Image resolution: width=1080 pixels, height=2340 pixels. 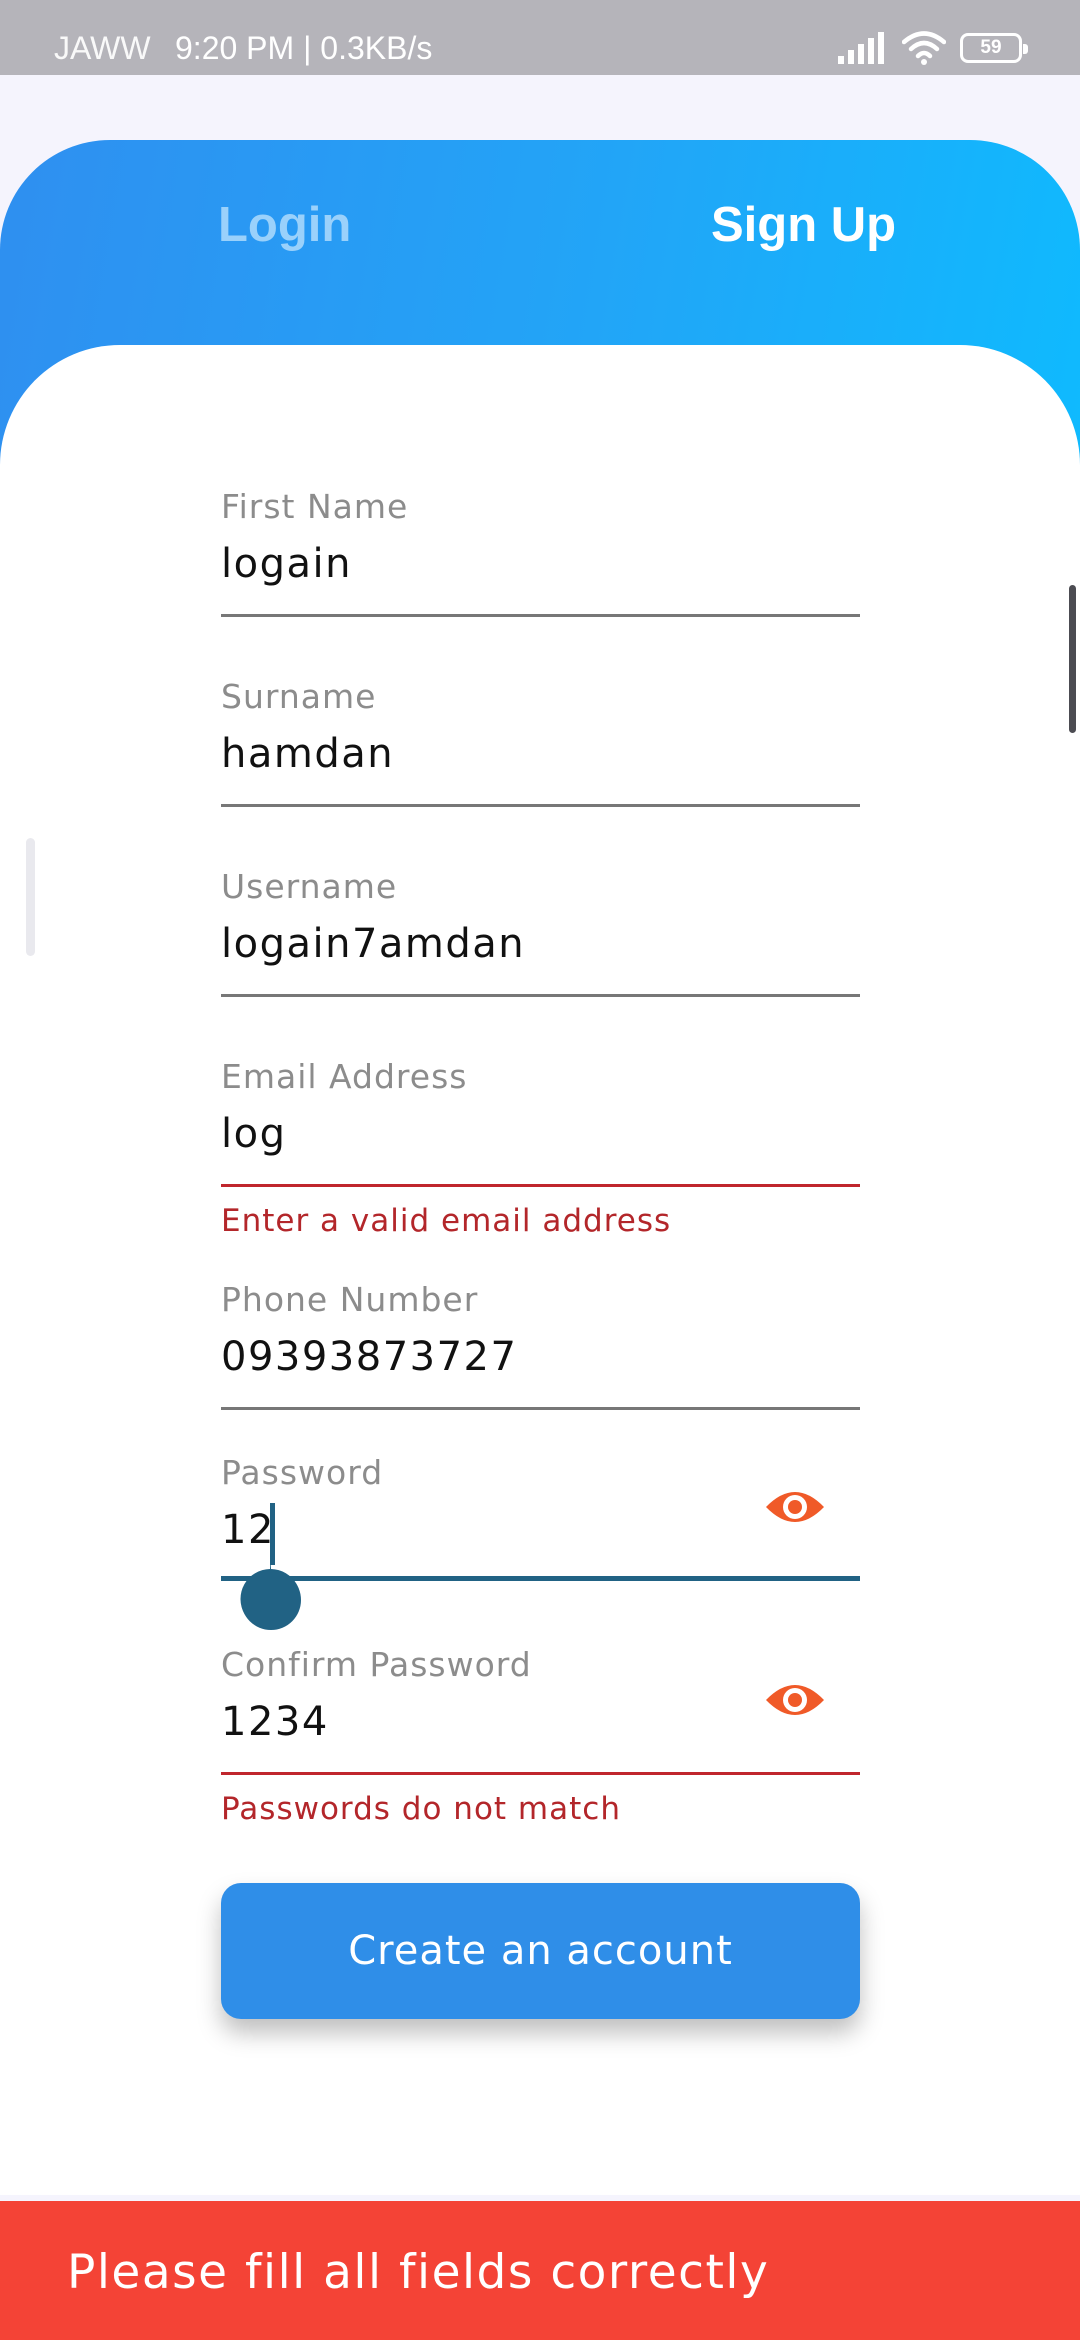 I want to click on status-bar: JAWW 9:20 PM | 0.3KB/s 59, so click(x=540, y=37).